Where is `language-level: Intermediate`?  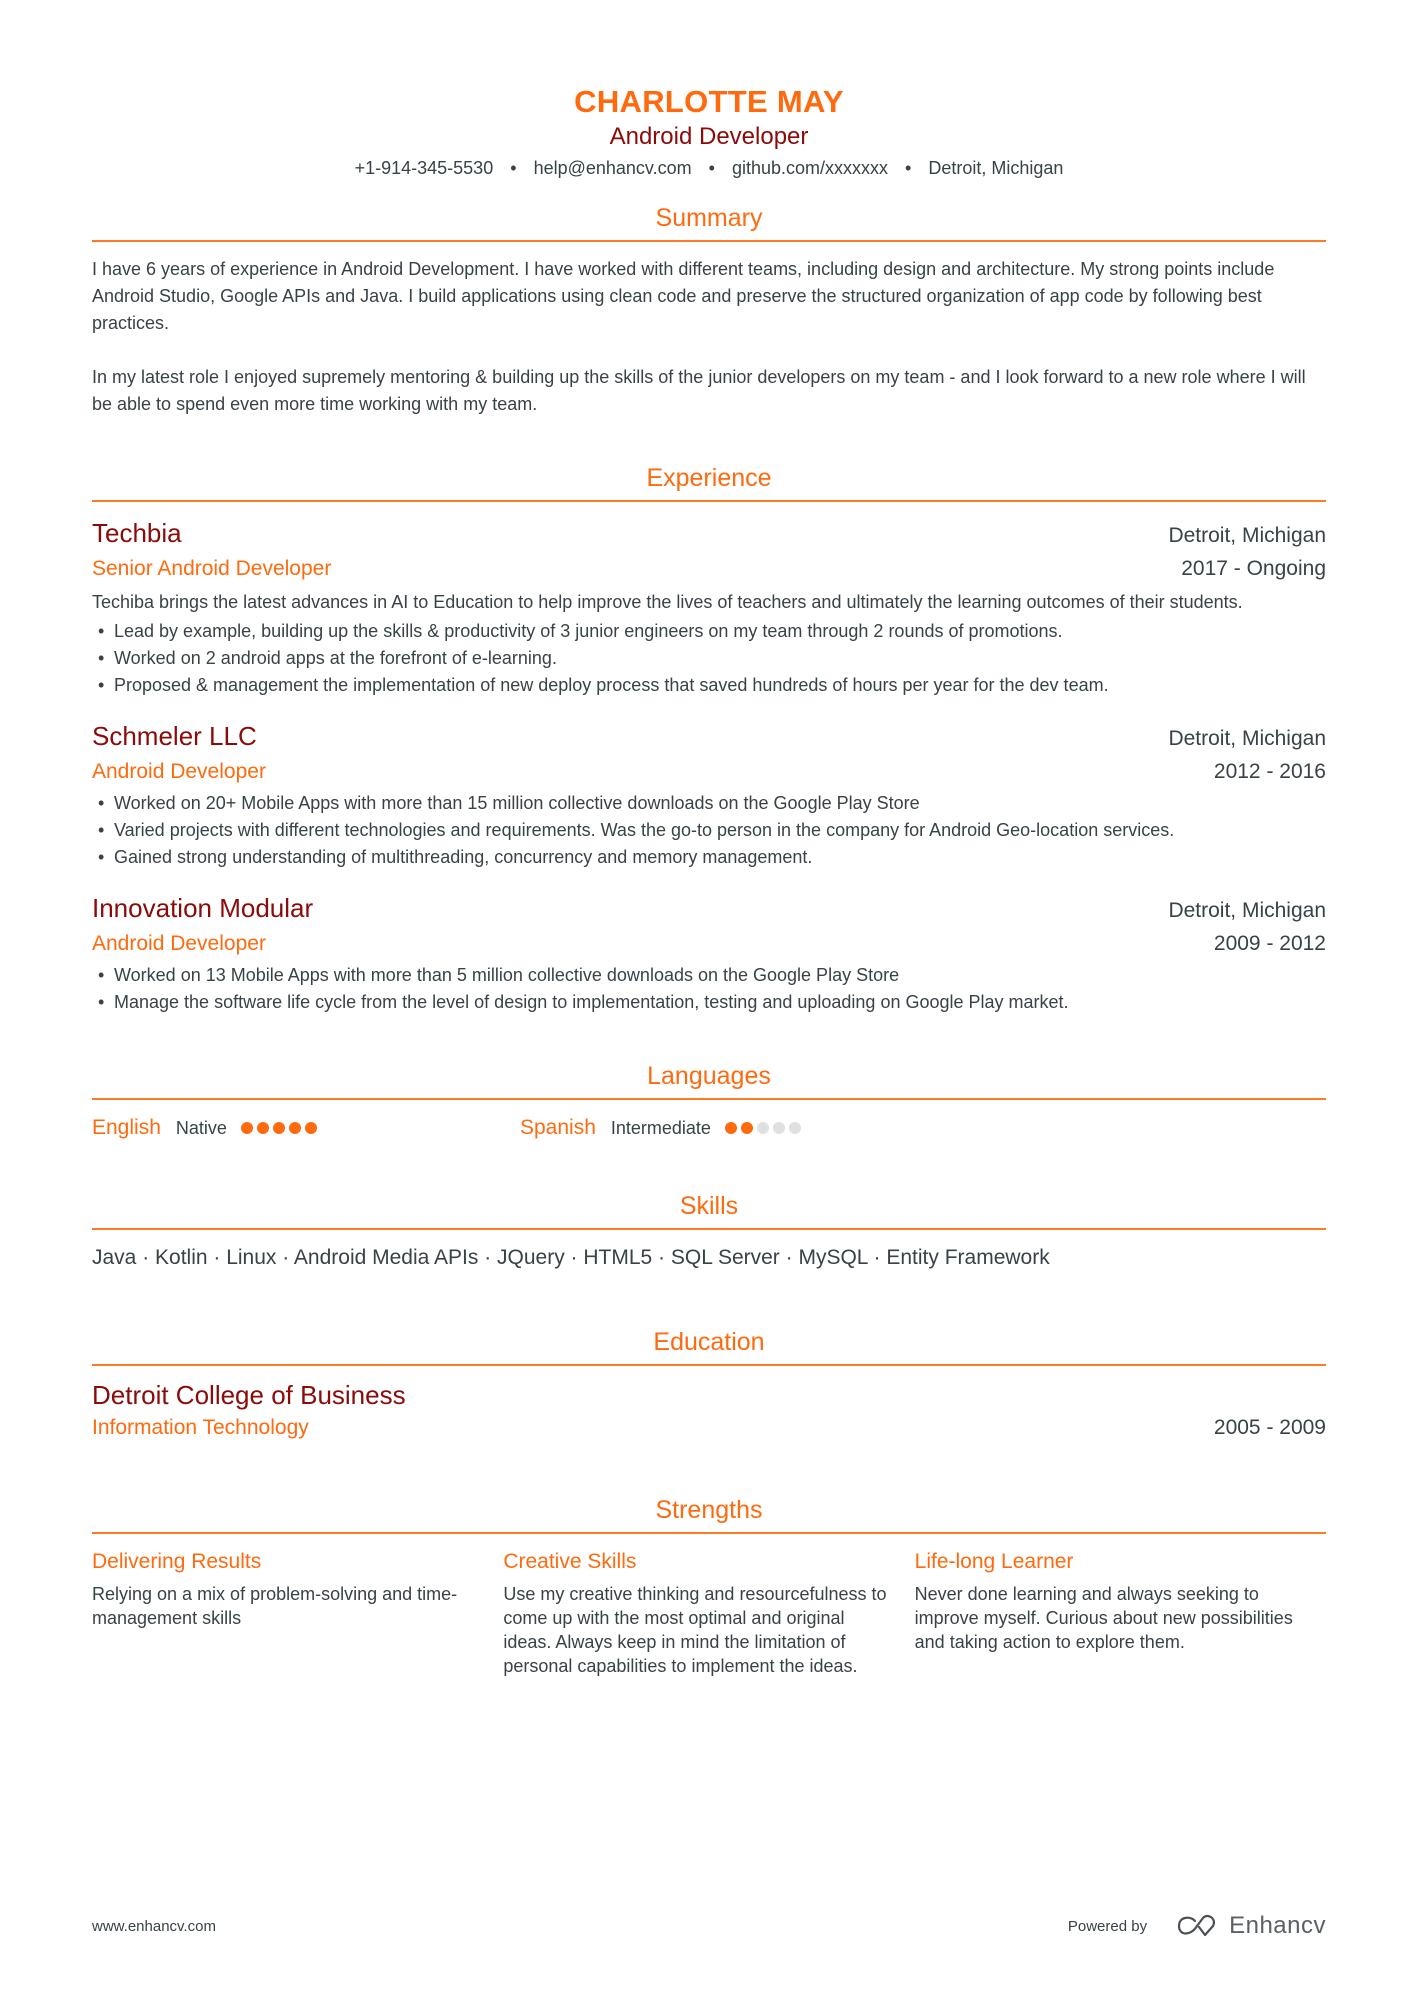
language-level: Intermediate is located at coordinates (660, 1127).